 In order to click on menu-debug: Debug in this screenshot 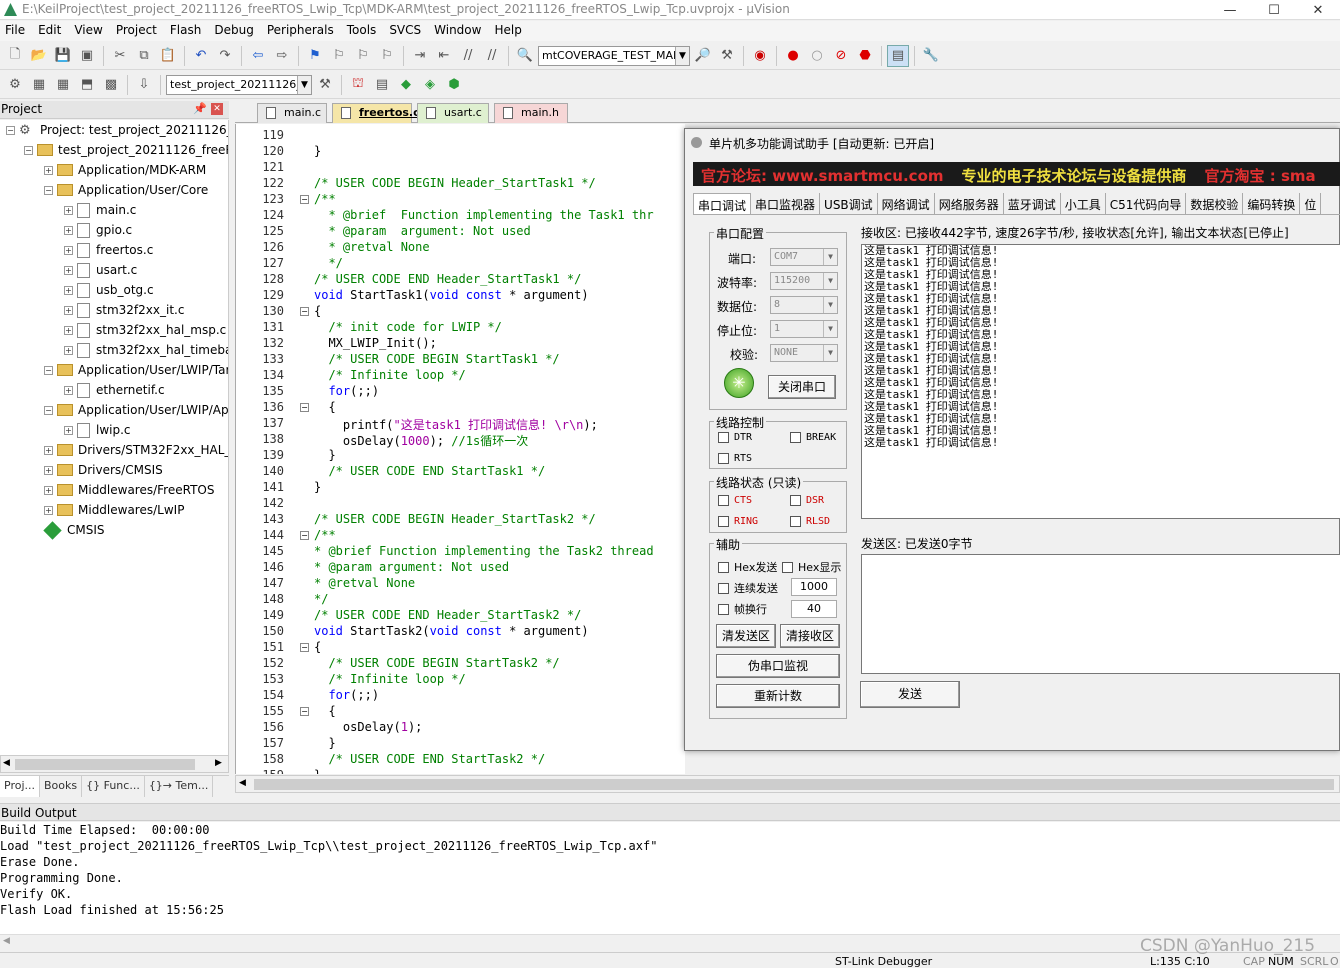, I will do `click(235, 31)`.